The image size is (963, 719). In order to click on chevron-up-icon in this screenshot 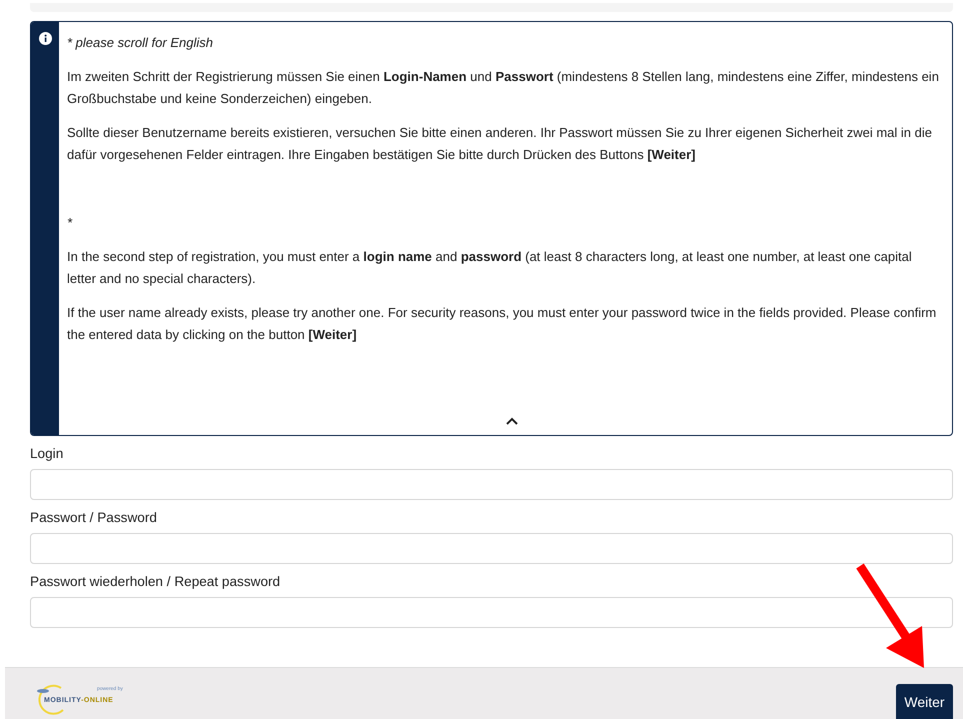, I will do `click(512, 421)`.